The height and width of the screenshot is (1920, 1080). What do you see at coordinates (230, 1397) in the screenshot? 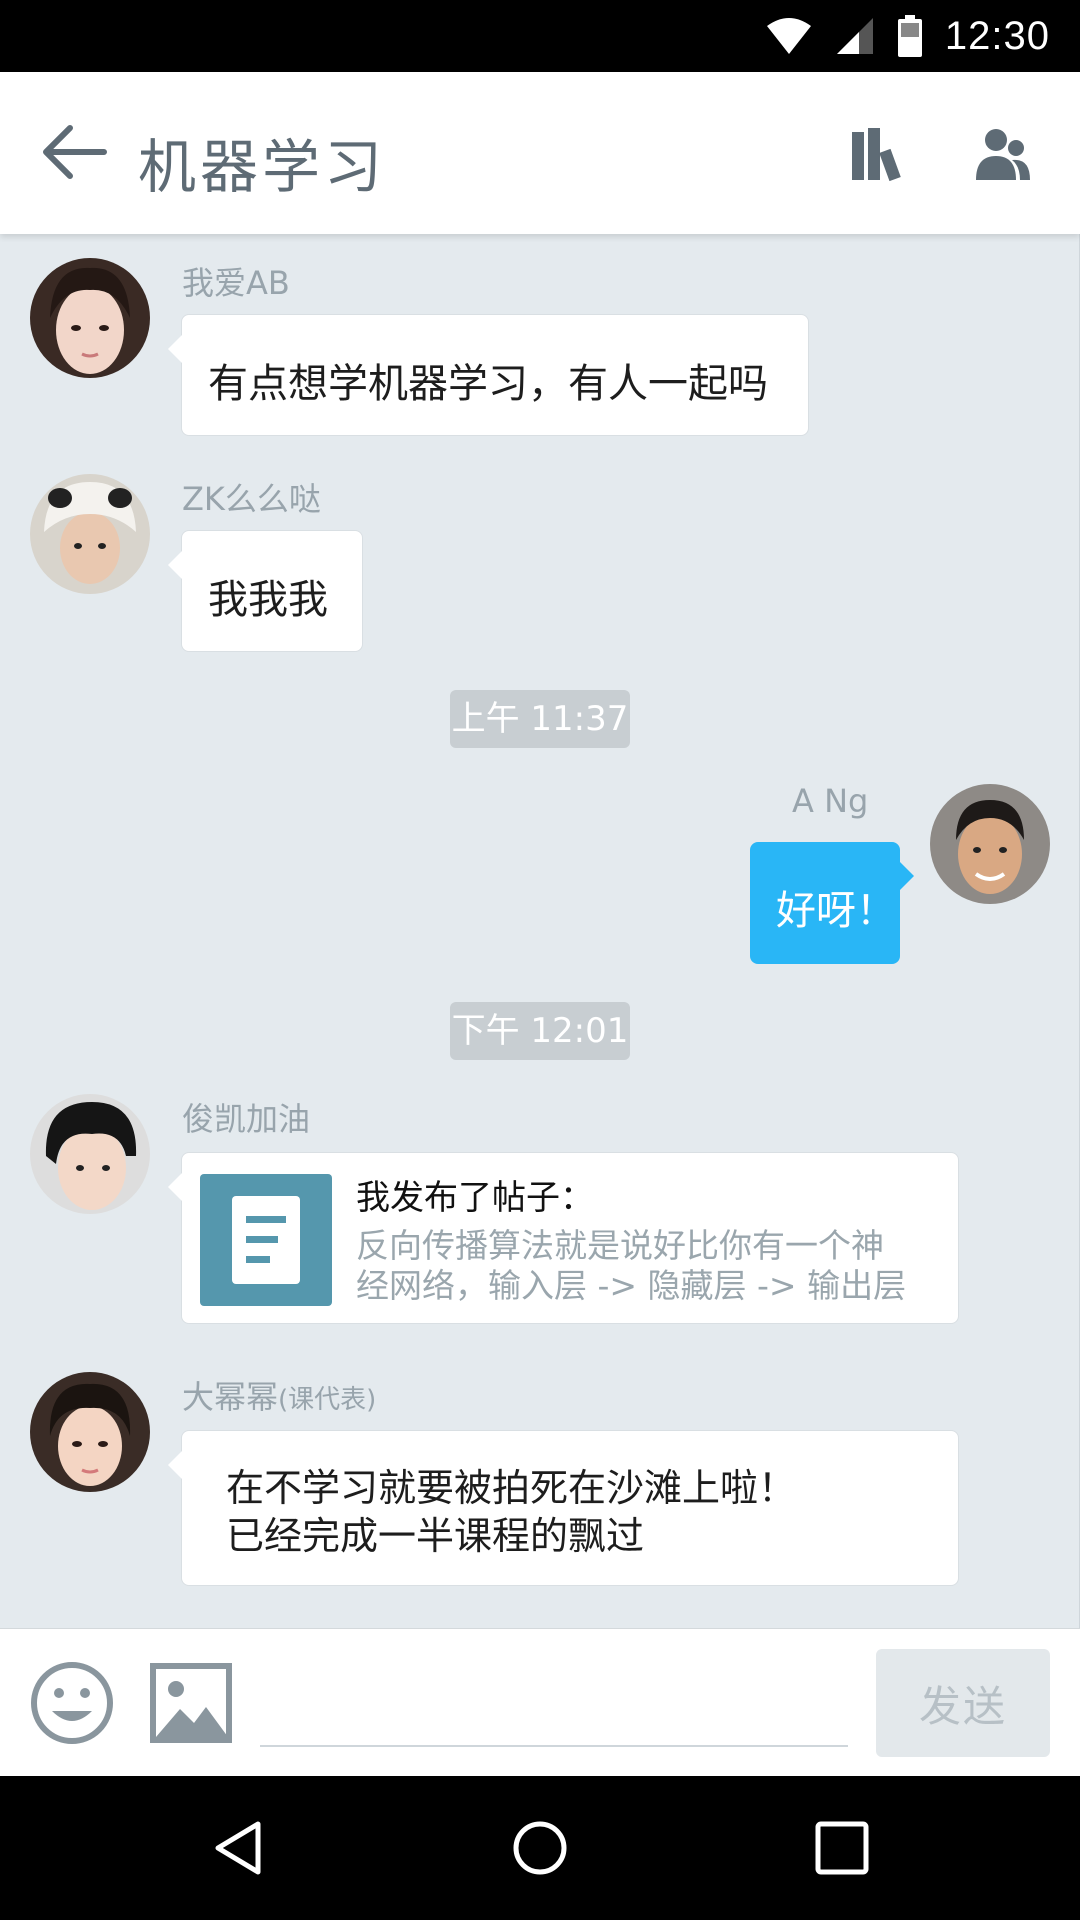
I see `sender-name-text: 大幂幂` at bounding box center [230, 1397].